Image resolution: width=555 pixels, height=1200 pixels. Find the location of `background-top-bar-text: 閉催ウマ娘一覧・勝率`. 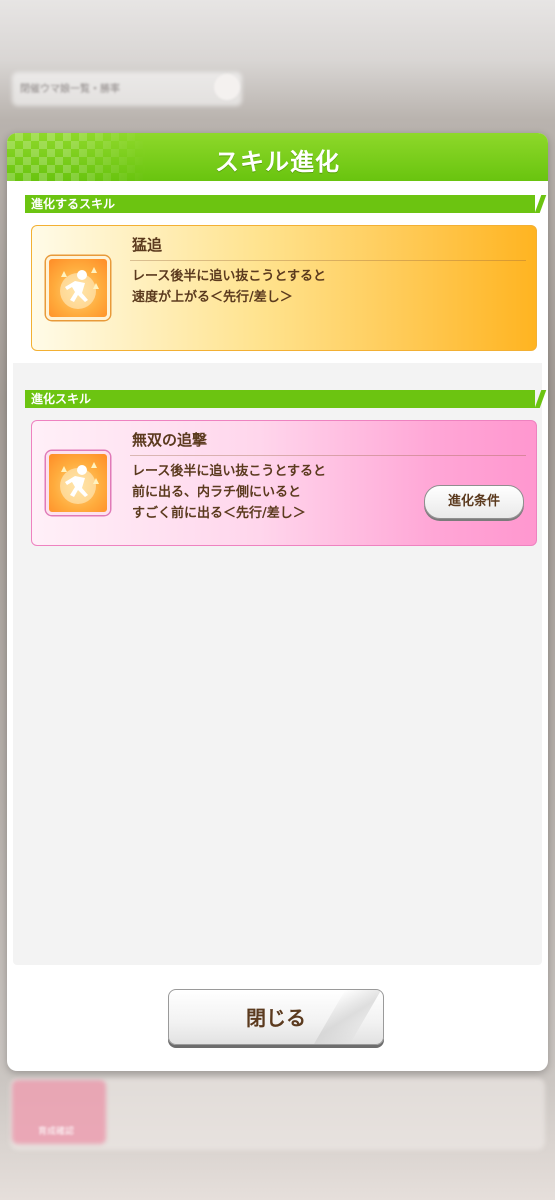

background-top-bar-text: 閉催ウマ娘一覧・勝率 is located at coordinates (70, 89).